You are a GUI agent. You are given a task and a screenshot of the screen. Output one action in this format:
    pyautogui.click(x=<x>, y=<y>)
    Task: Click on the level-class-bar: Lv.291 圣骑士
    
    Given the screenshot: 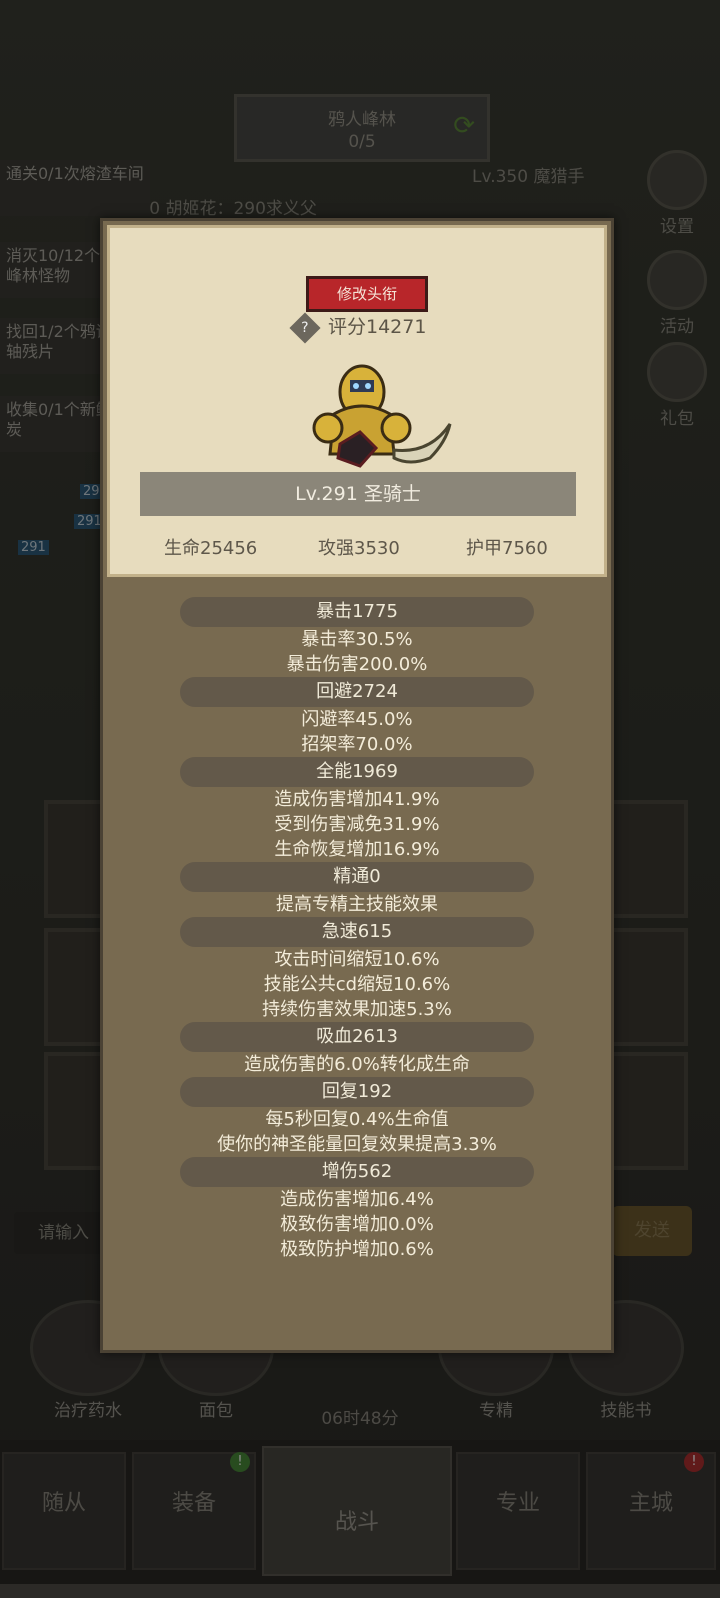 What is the action you would take?
    pyautogui.click(x=358, y=494)
    